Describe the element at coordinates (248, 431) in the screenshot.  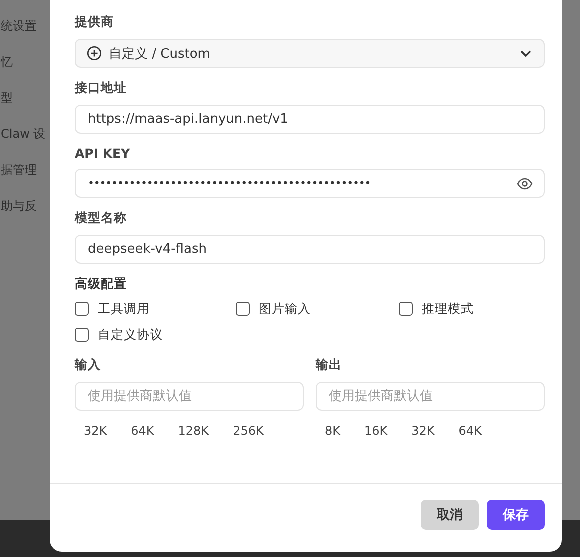
I see `preset-option: 256K` at that location.